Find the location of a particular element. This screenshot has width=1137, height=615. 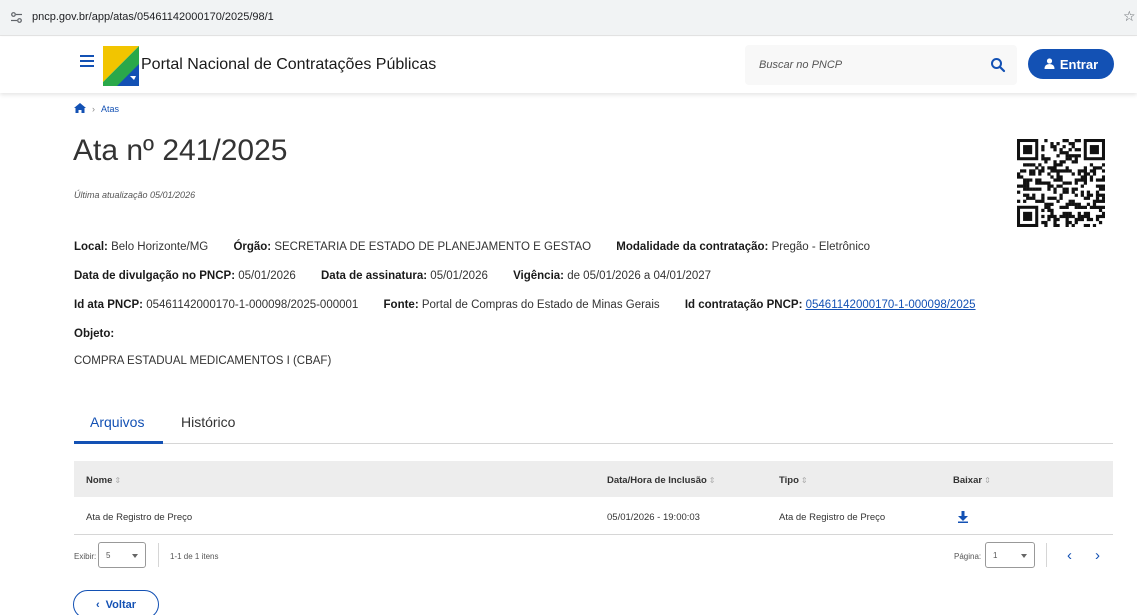

tab-arquivos: Arquivos is located at coordinates (118, 429).